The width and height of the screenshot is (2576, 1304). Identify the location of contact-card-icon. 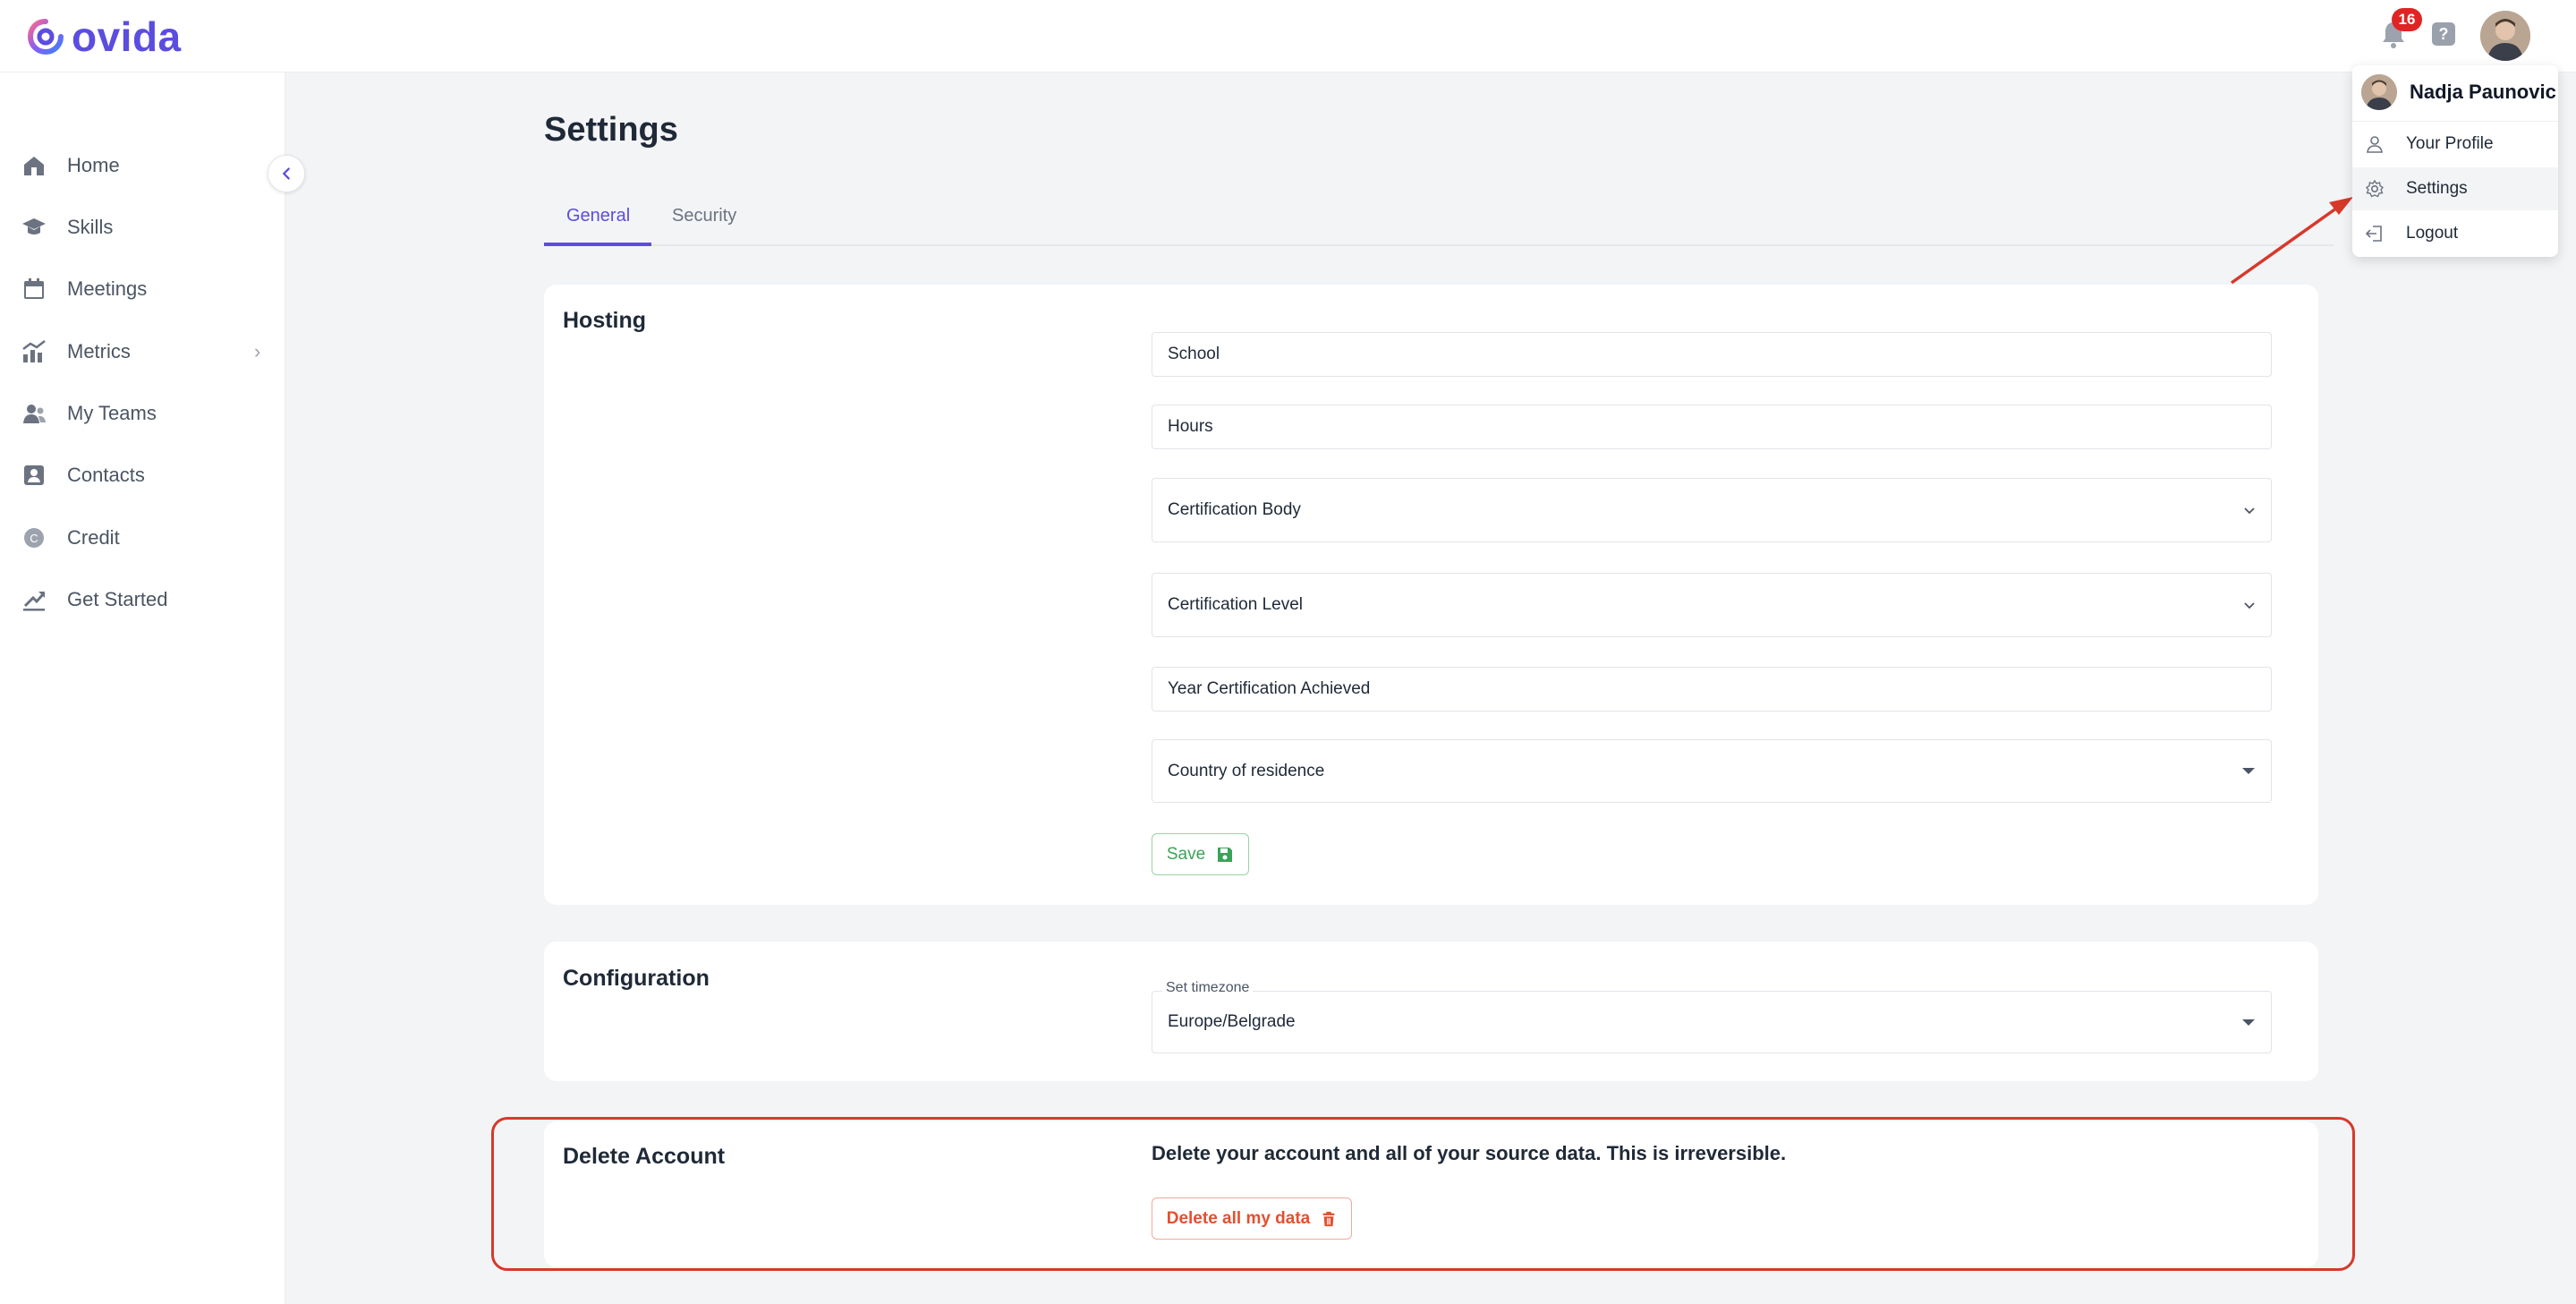
(34, 475).